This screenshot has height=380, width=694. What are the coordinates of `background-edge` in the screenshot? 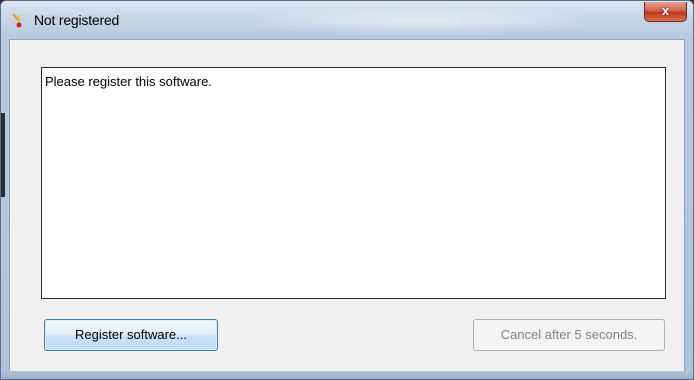 It's located at (3, 155).